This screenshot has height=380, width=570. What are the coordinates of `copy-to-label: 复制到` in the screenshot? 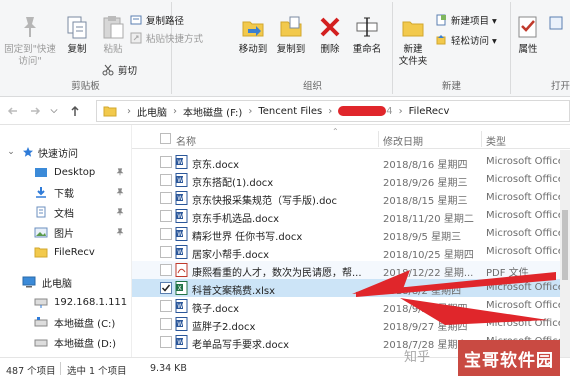 It's located at (291, 49).